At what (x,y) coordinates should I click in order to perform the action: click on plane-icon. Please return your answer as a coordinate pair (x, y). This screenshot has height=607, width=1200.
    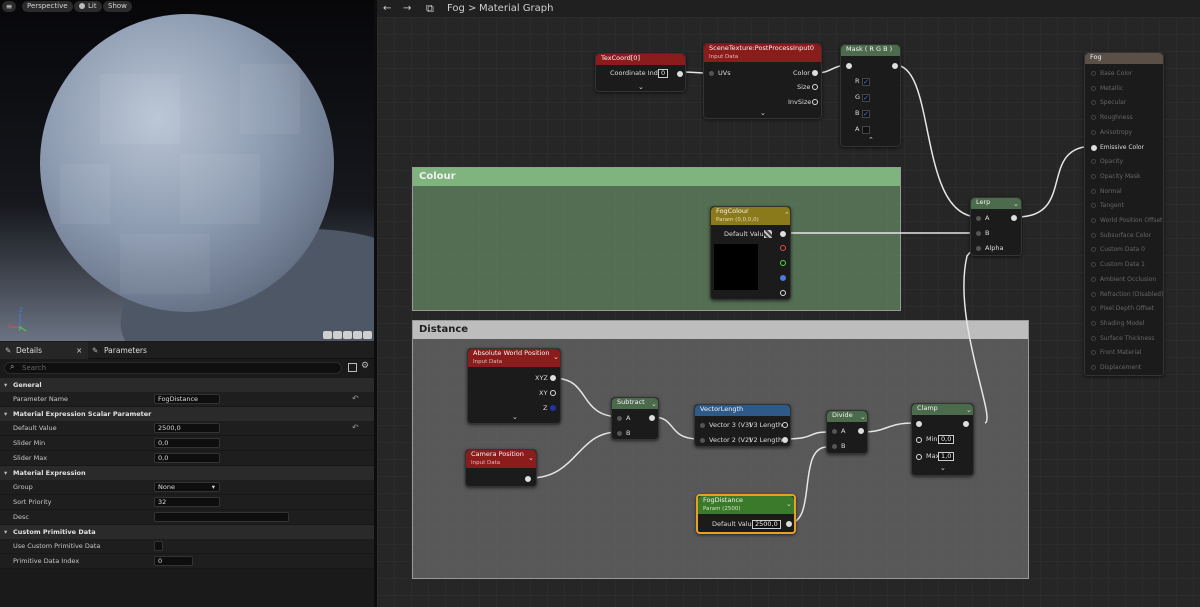
    Looking at the image, I should click on (347, 335).